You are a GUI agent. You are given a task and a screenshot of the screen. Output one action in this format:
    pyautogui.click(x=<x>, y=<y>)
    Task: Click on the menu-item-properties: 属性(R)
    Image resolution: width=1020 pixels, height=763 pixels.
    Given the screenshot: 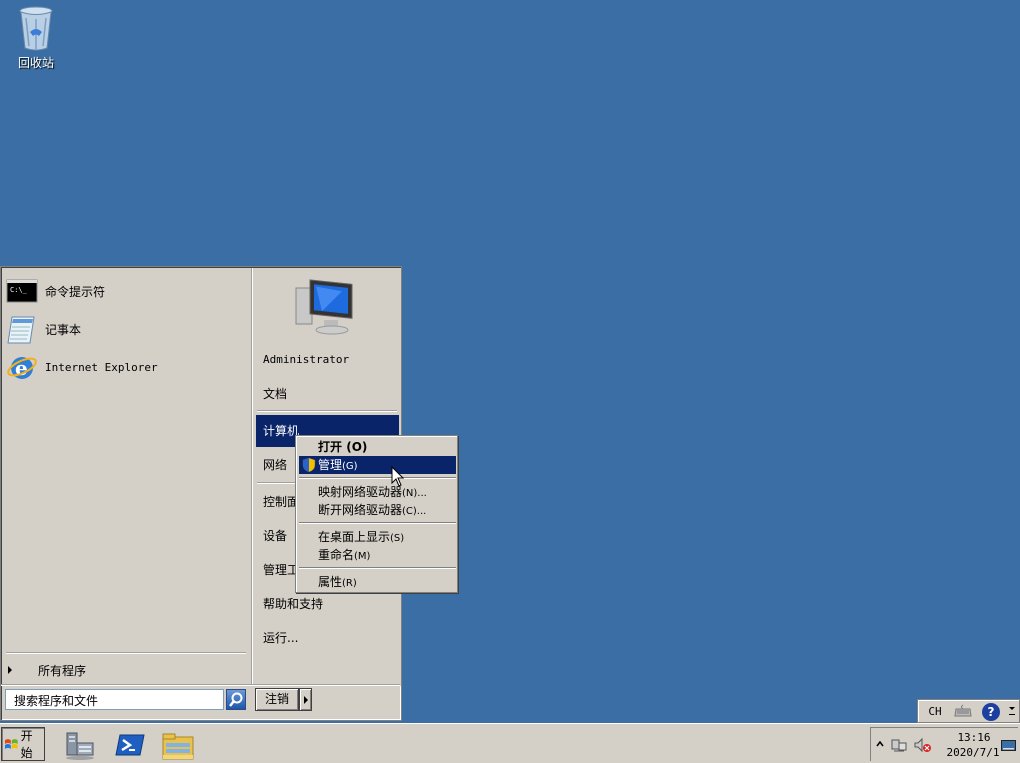 What is the action you would take?
    pyautogui.click(x=377, y=582)
    